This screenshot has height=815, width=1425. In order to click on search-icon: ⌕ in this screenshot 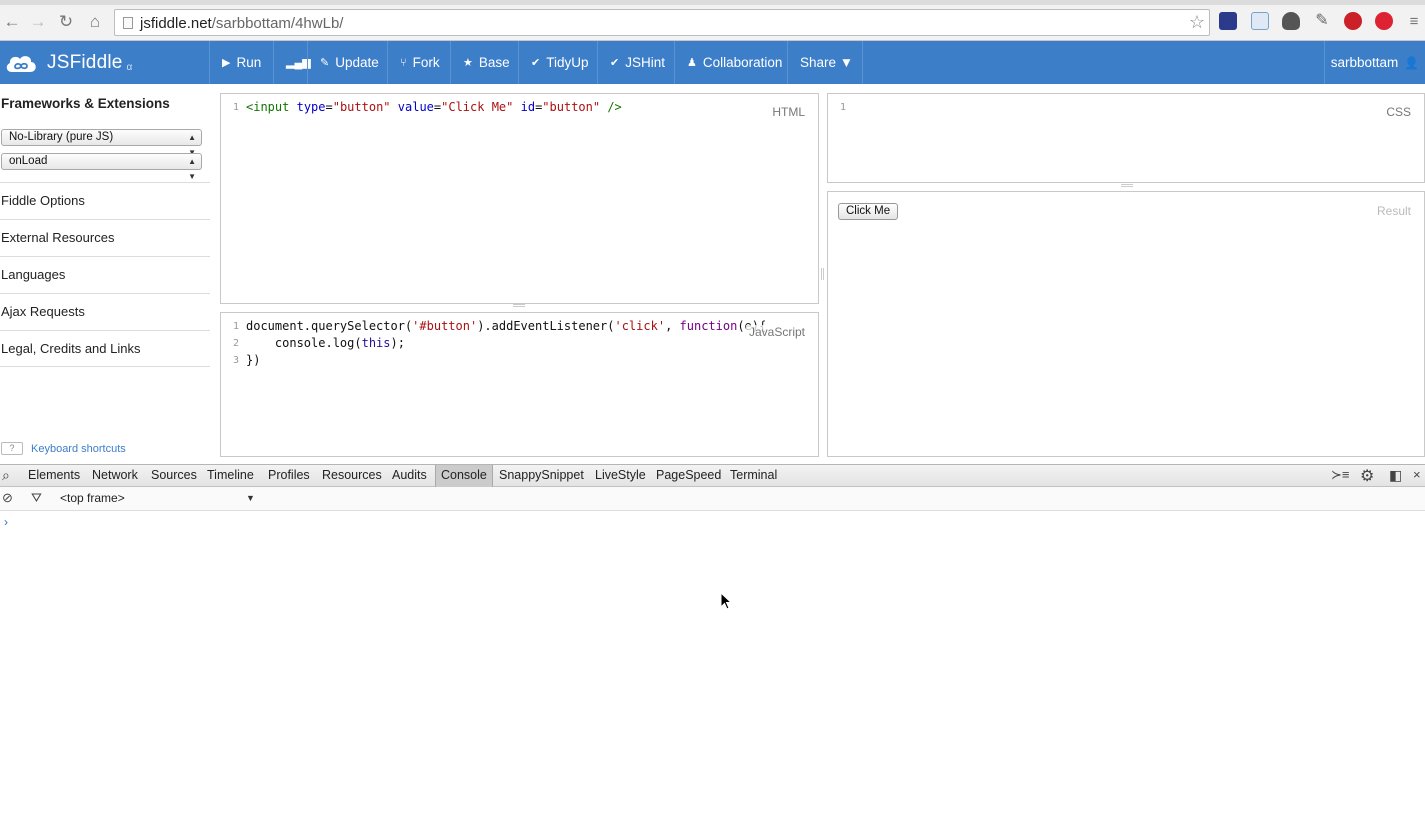, I will do `click(6, 475)`.